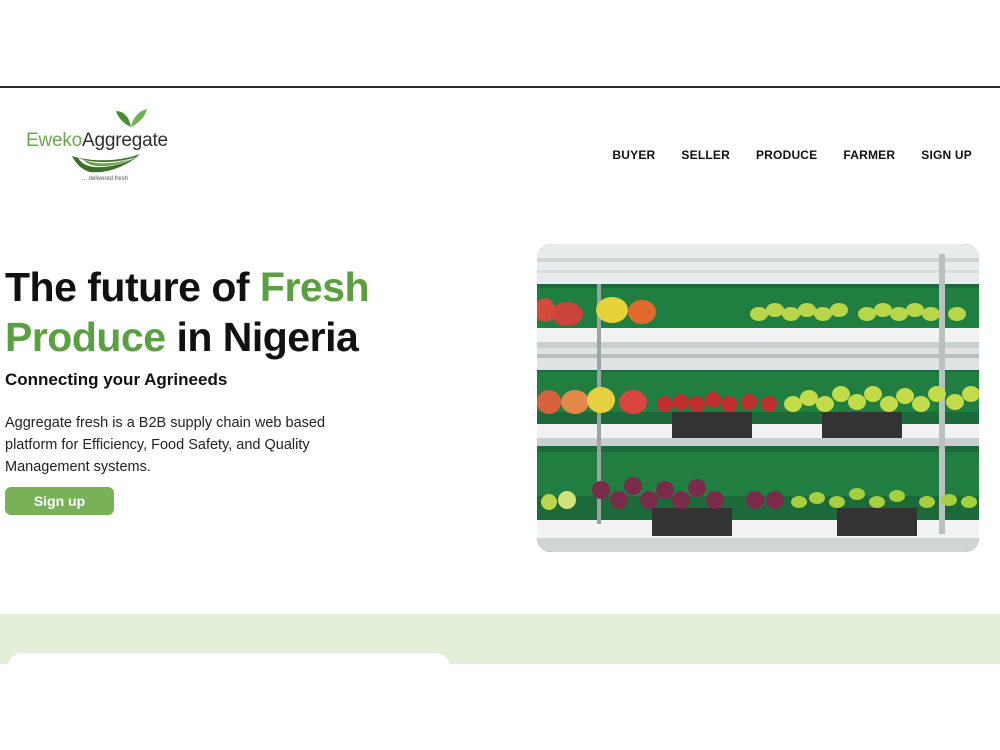 This screenshot has width=1000, height=750. Describe the element at coordinates (869, 155) in the screenshot. I see `nav-link-farmer: FARMER` at that location.